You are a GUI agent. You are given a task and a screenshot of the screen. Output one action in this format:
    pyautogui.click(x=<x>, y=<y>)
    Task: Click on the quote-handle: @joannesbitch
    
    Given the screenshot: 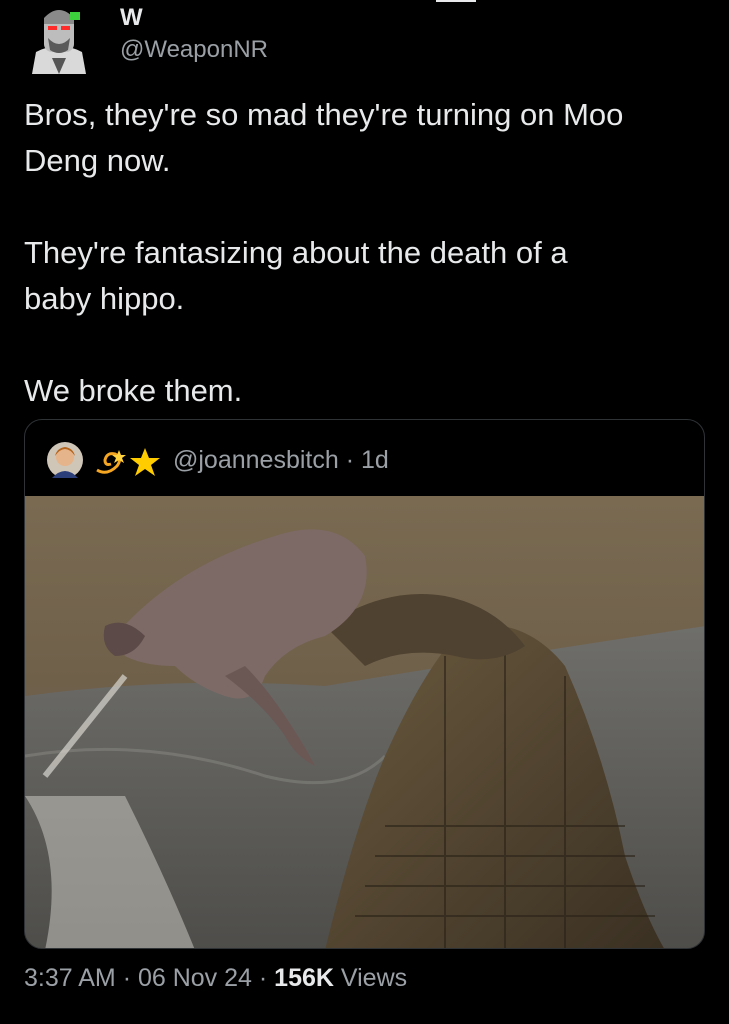 What is the action you would take?
    pyautogui.click(x=256, y=460)
    